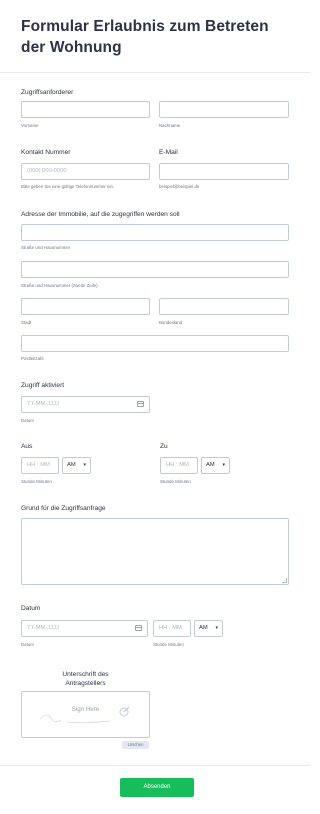  Describe the element at coordinates (47, 92) in the screenshot. I see `requester-label: Zugriffsanforderer` at that location.